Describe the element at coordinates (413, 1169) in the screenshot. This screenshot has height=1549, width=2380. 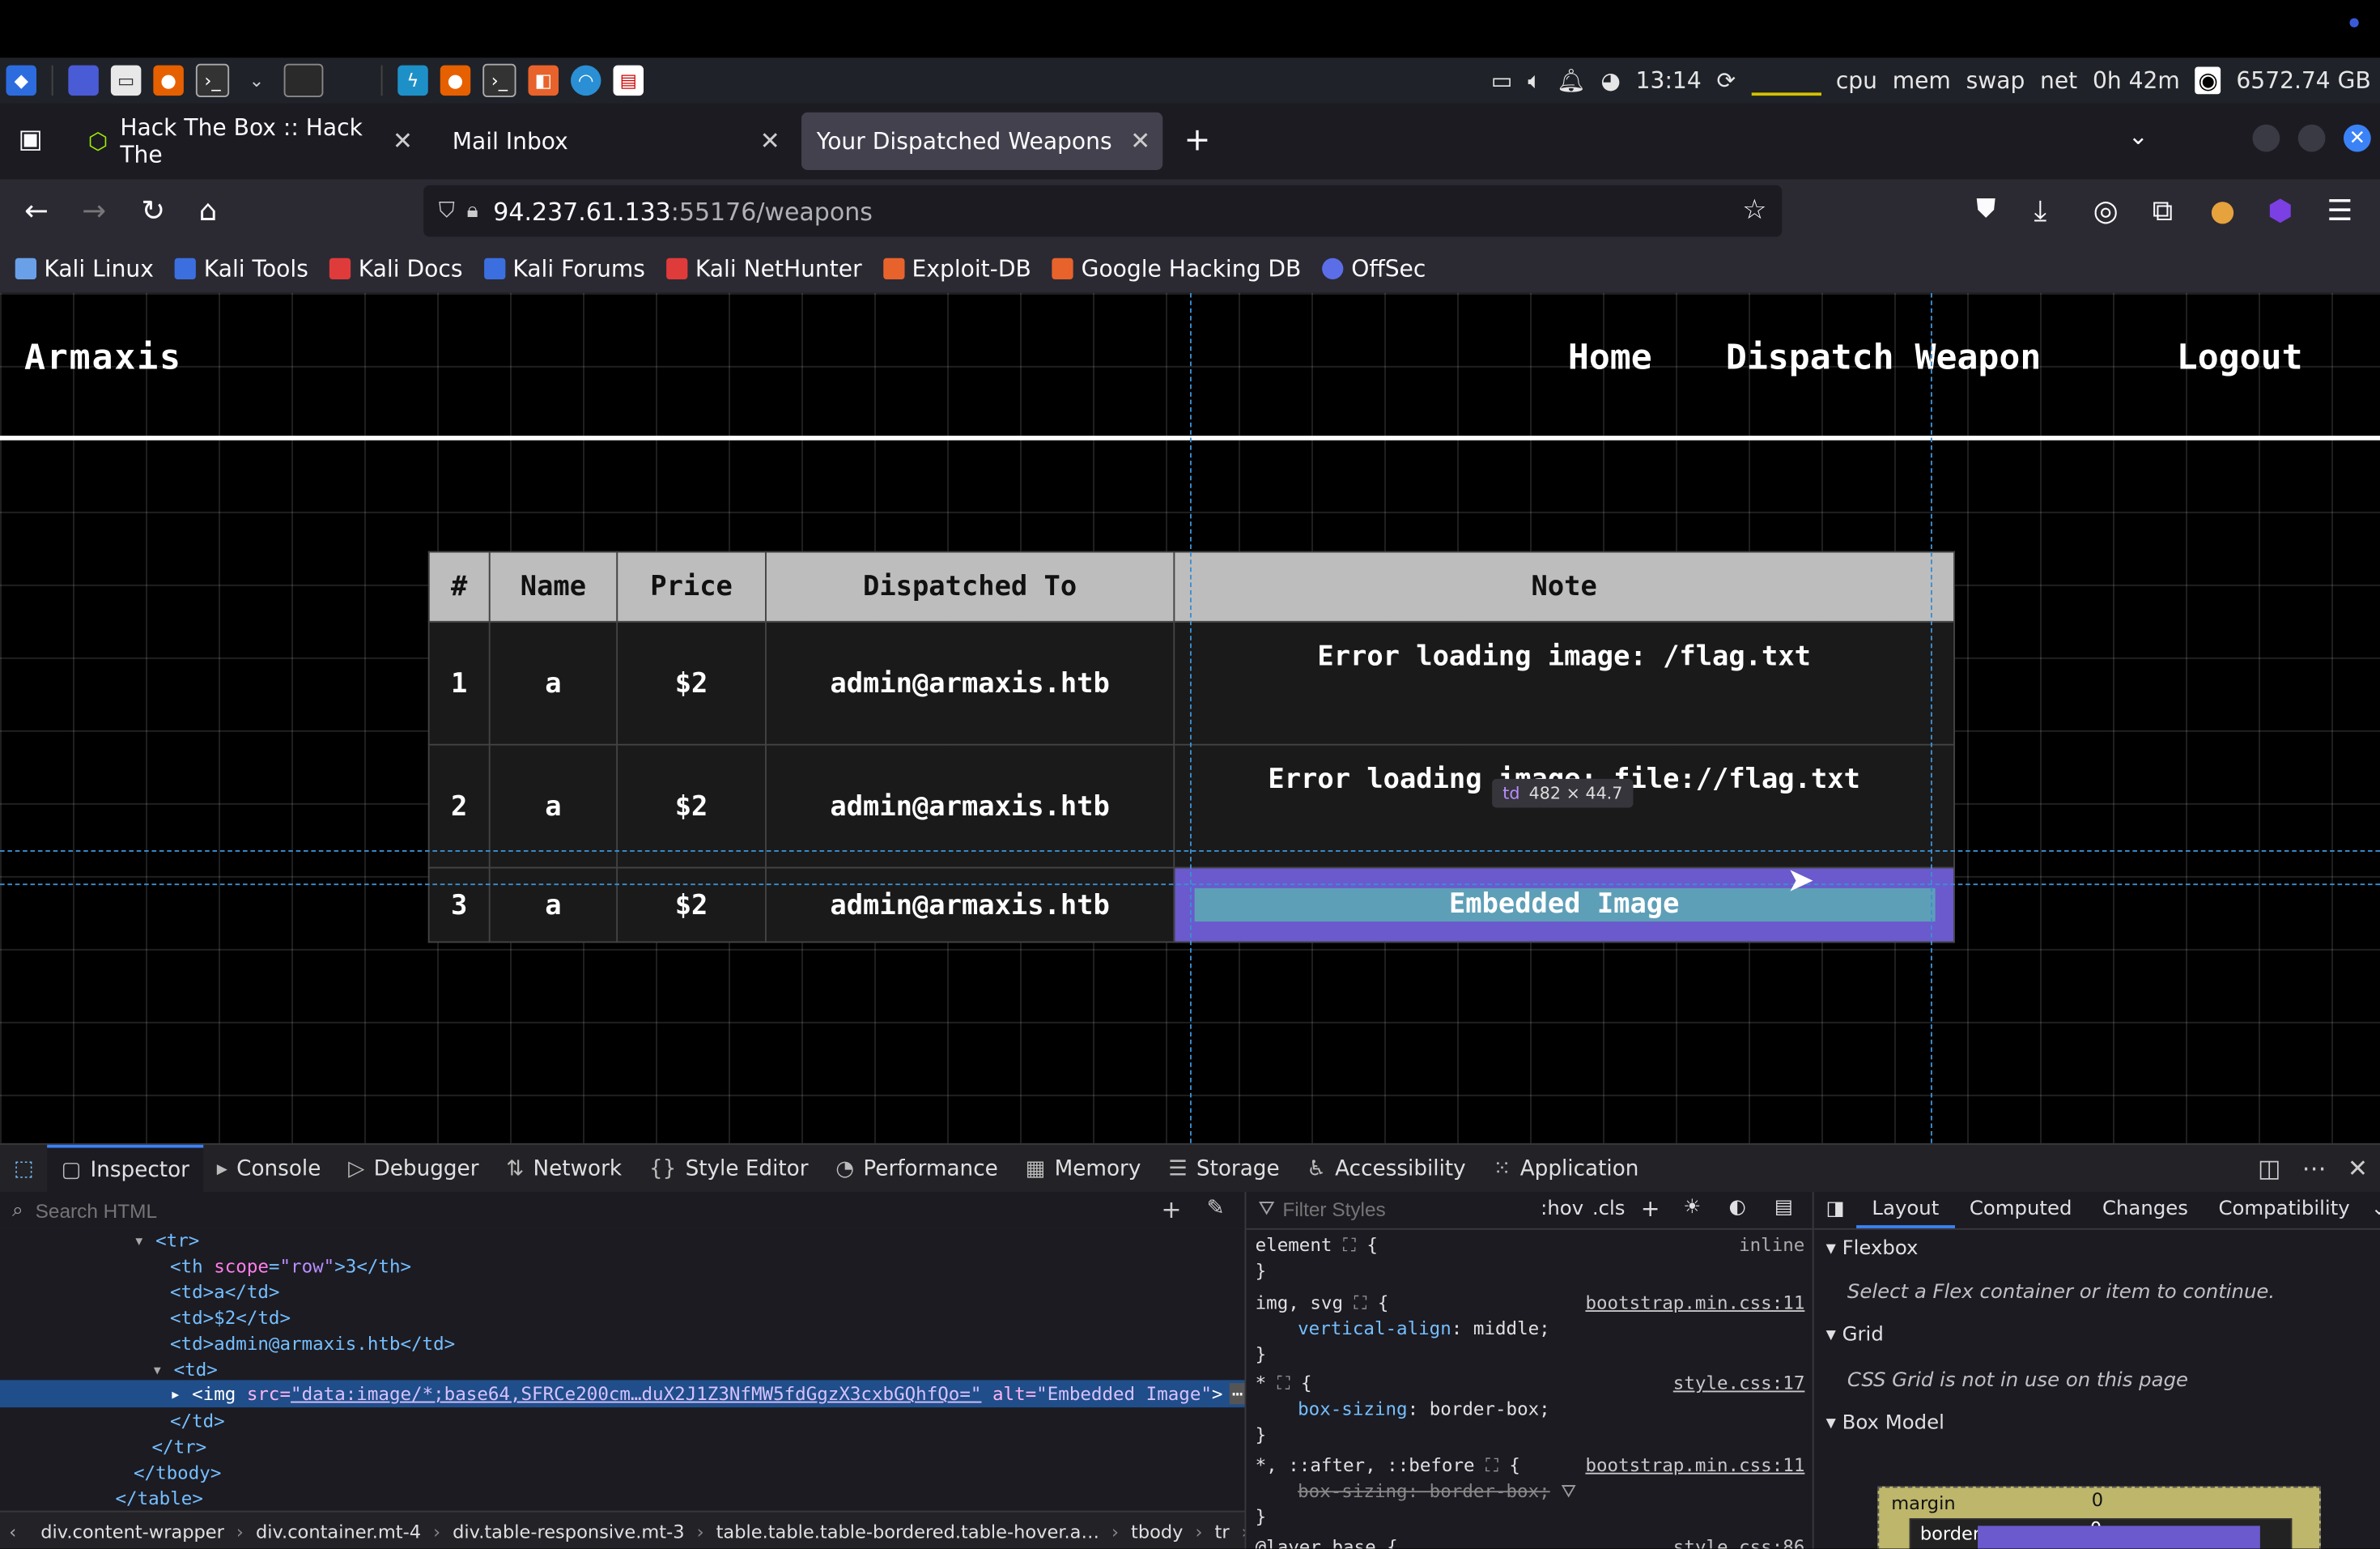
I see `tab-debugger: ▷ Debugger` at that location.